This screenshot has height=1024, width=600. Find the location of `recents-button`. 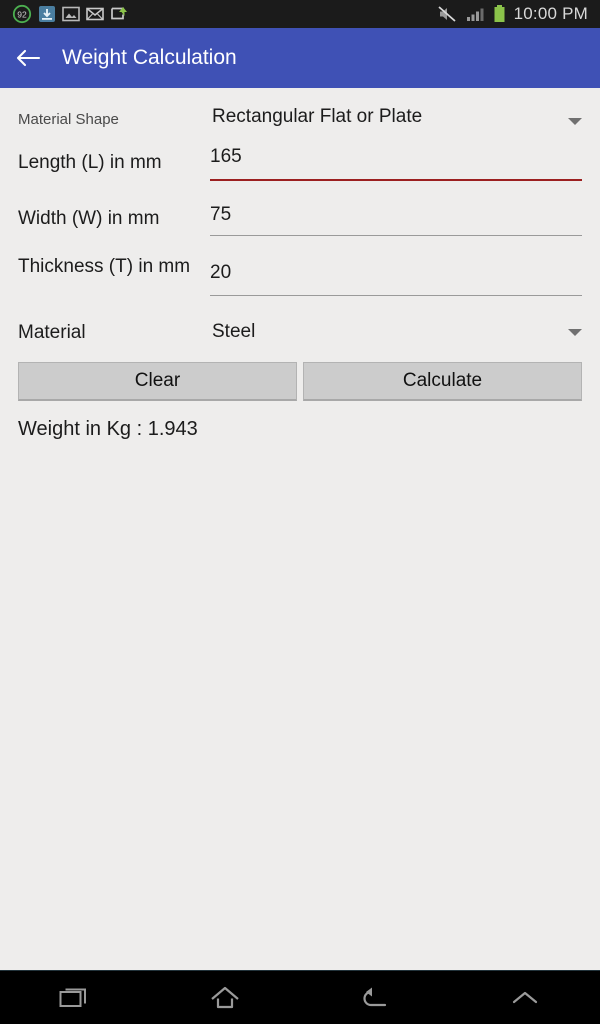

recents-button is located at coordinates (75, 997).